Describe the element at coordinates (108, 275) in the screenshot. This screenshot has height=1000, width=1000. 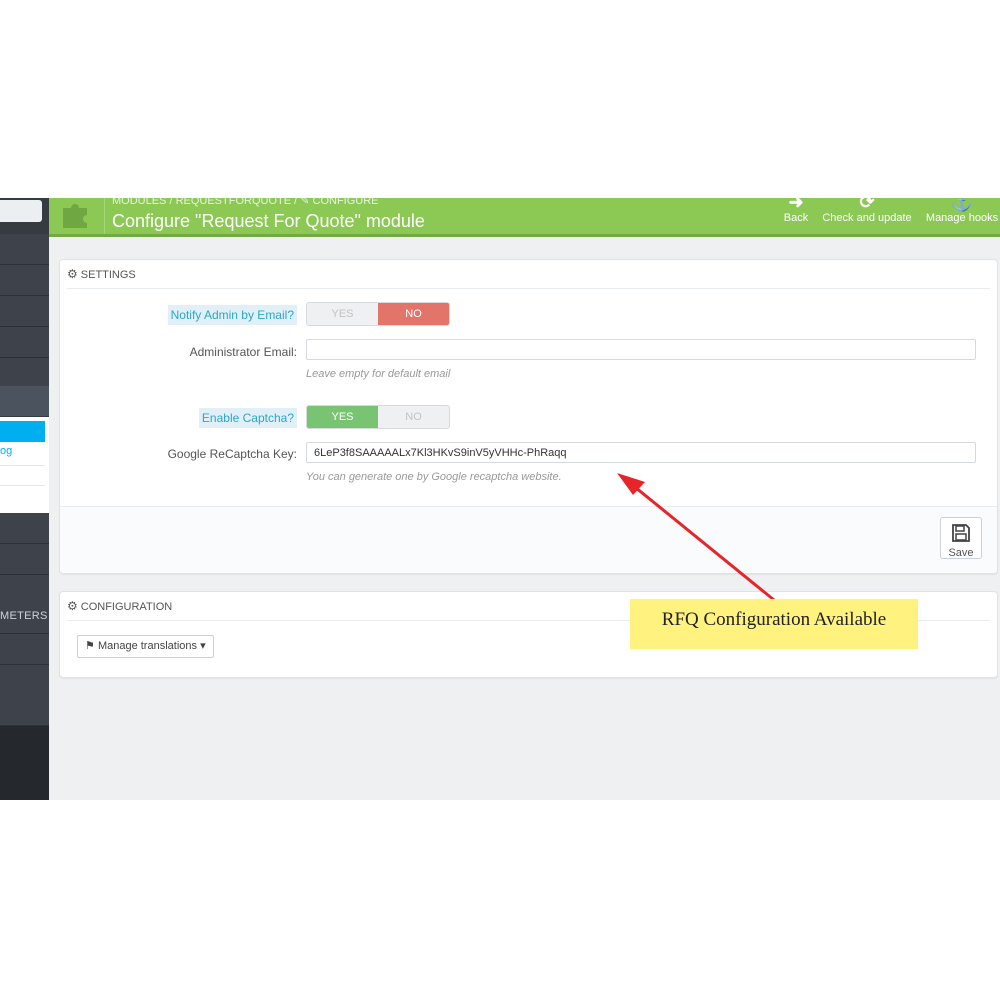
I see `settings-heading-label: SETTINGS` at that location.